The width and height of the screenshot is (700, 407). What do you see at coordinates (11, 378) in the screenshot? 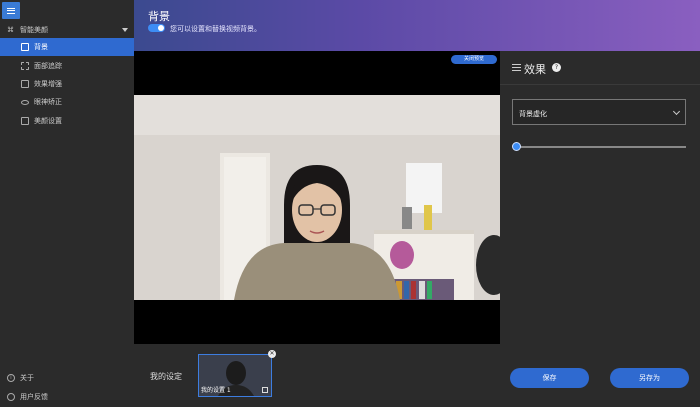
I see `info-icon: i` at bounding box center [11, 378].